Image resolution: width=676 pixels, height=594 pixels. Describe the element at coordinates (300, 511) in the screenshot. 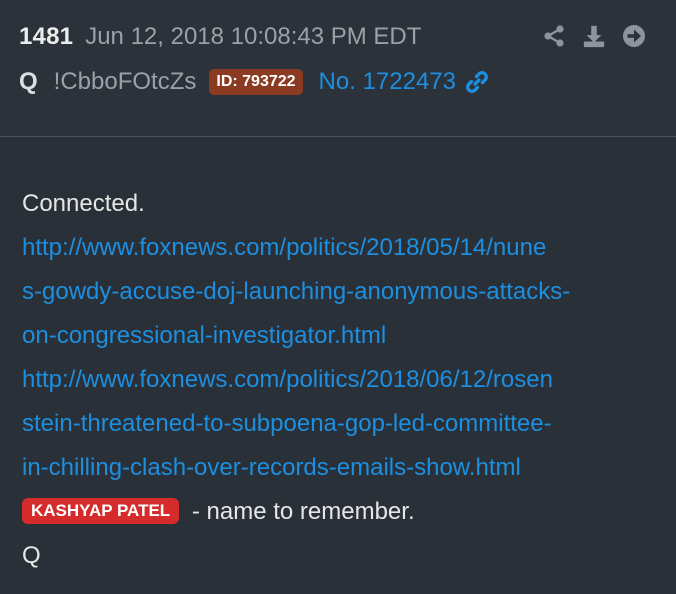

I see `name-suffix-text: - name to remember.` at that location.